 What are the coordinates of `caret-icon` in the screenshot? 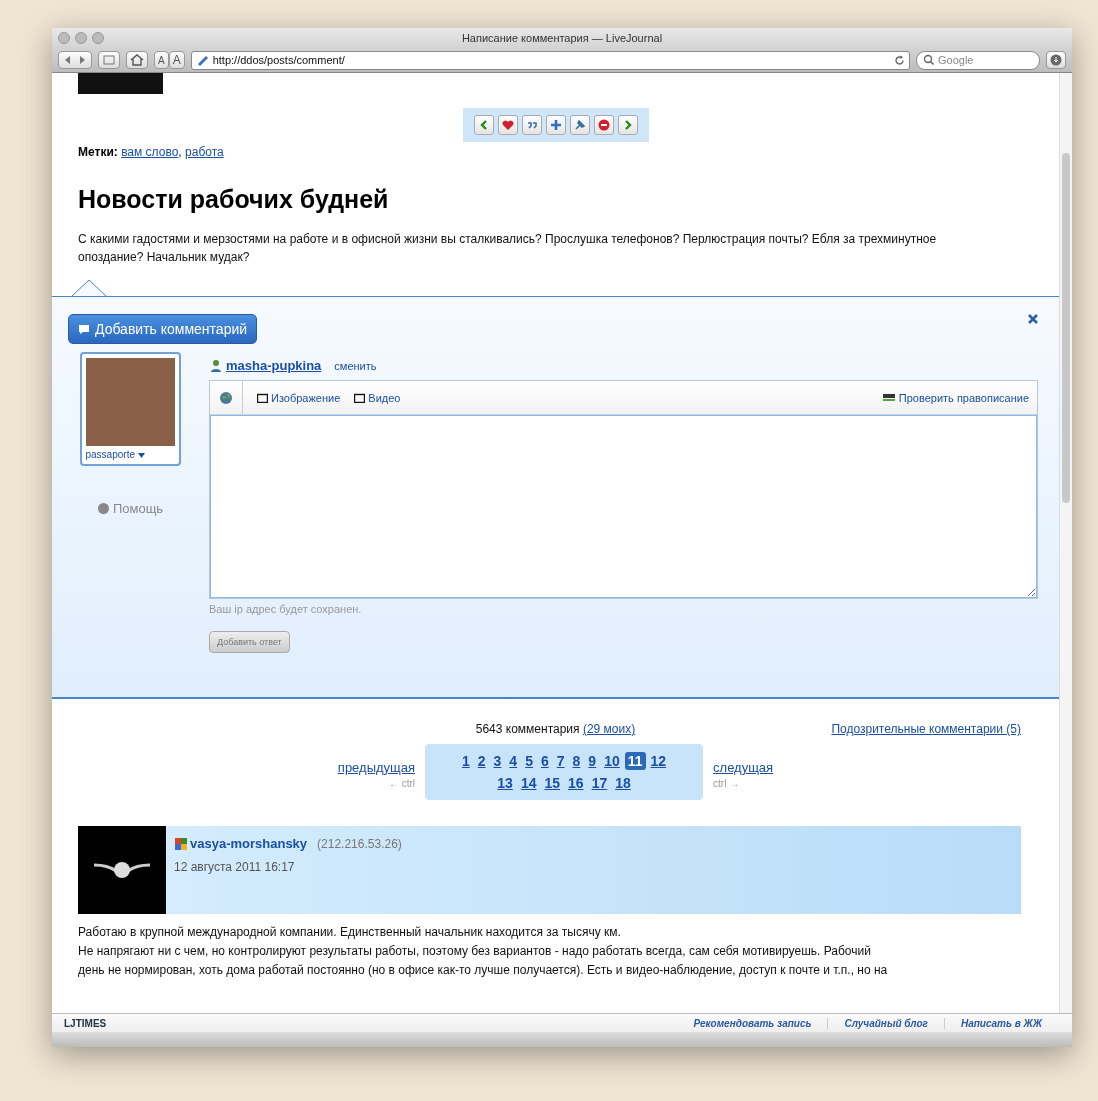 It's located at (141, 455).